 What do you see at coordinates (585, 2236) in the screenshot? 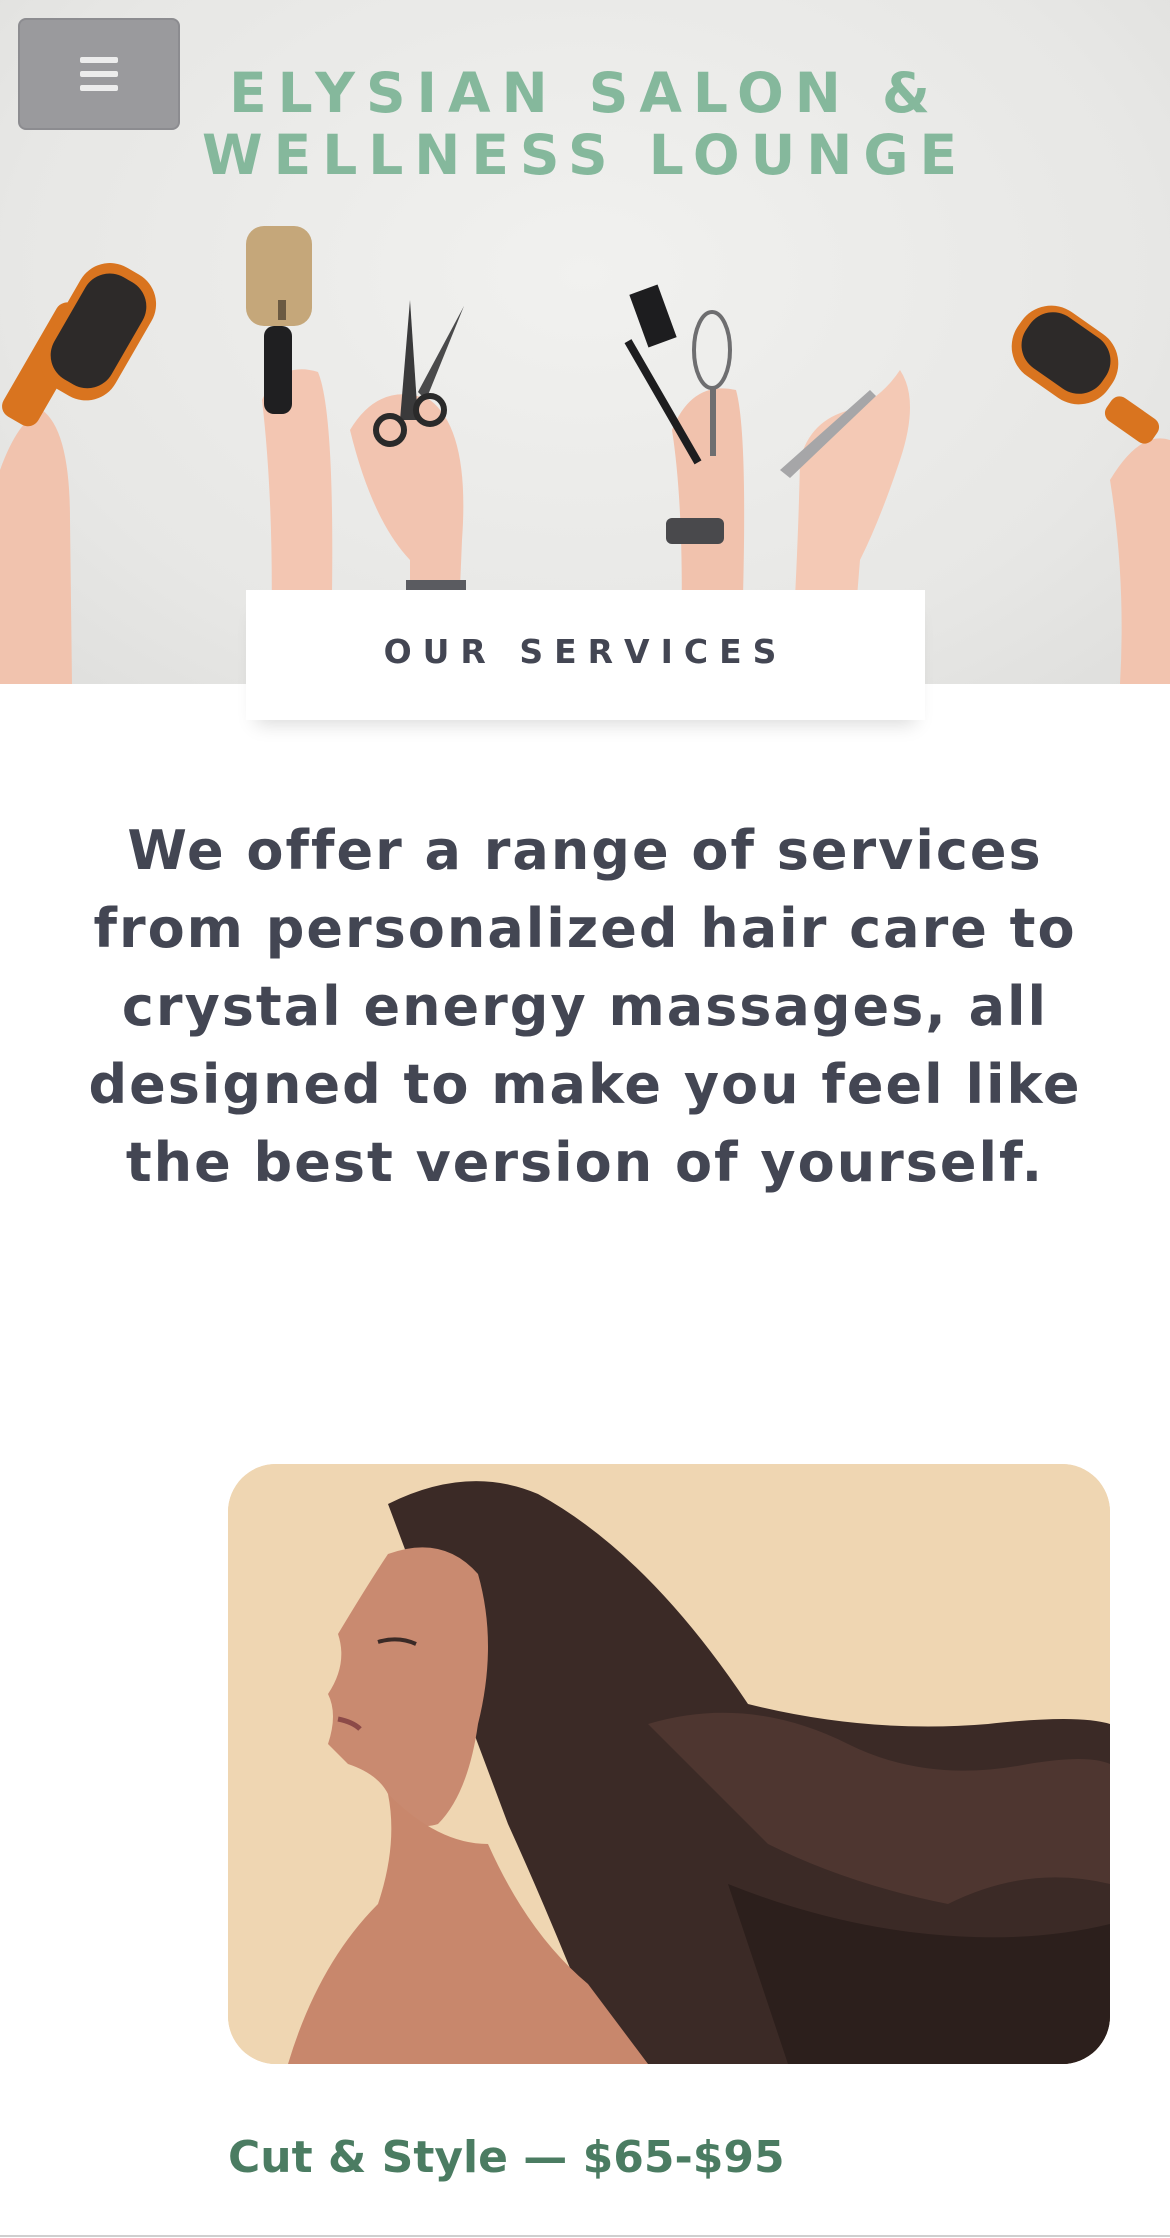
I see `divider` at bounding box center [585, 2236].